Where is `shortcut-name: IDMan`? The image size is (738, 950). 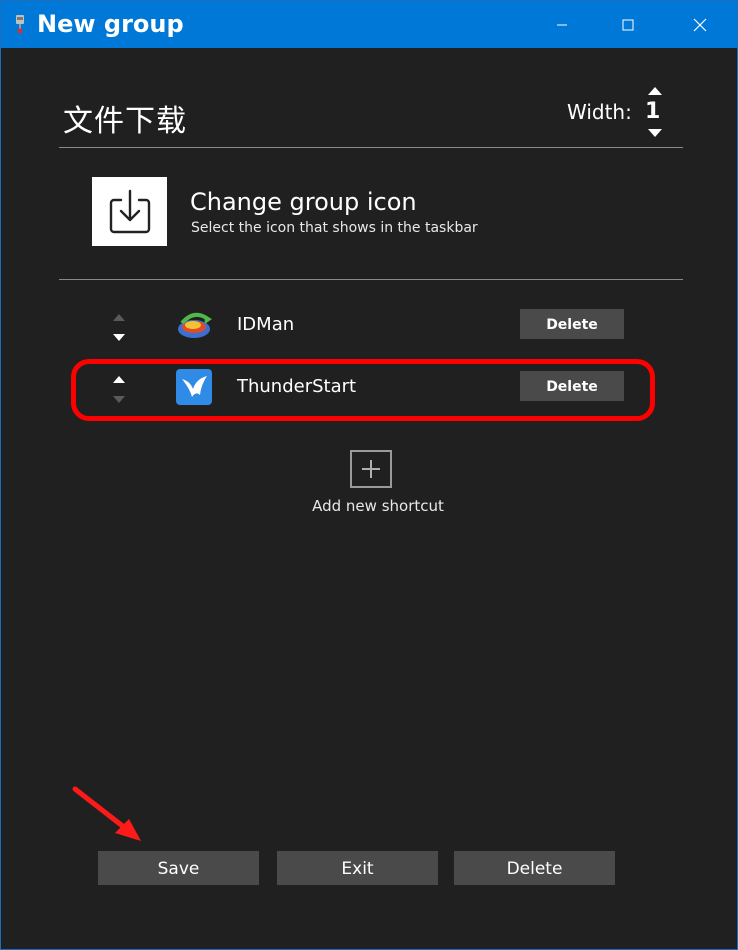
shortcut-name: IDMan is located at coordinates (266, 324).